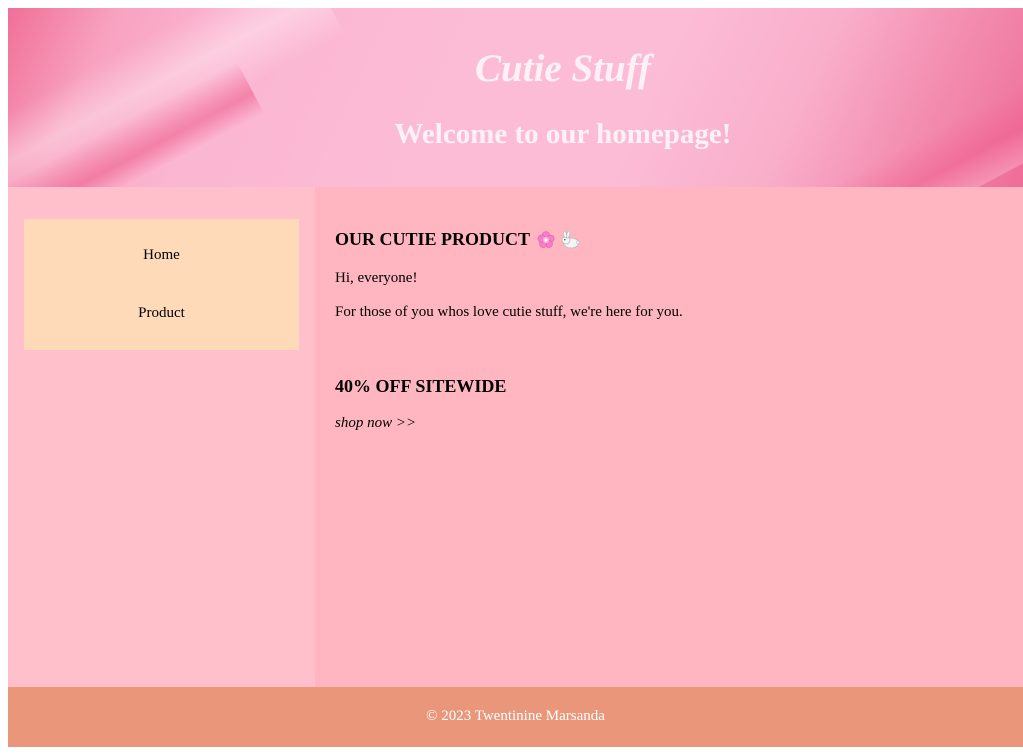 The image size is (1023, 755). I want to click on footer: © 2023 Twentinine Marsanda, so click(515, 717).